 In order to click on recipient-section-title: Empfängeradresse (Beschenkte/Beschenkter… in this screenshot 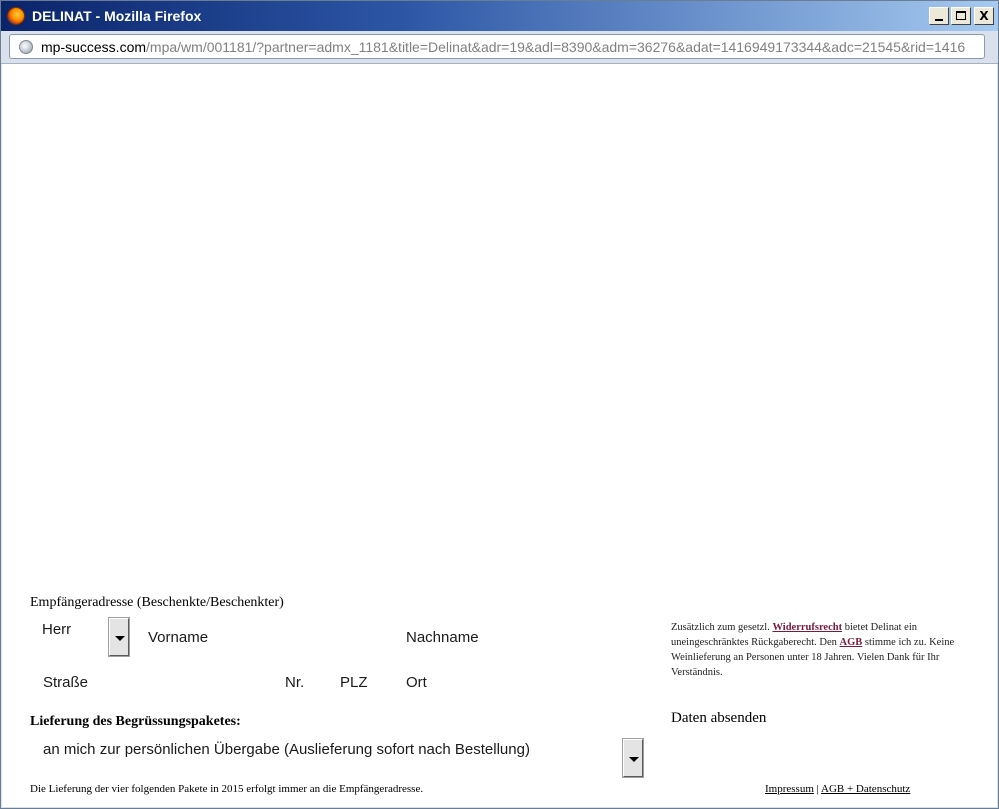, I will do `click(157, 602)`.